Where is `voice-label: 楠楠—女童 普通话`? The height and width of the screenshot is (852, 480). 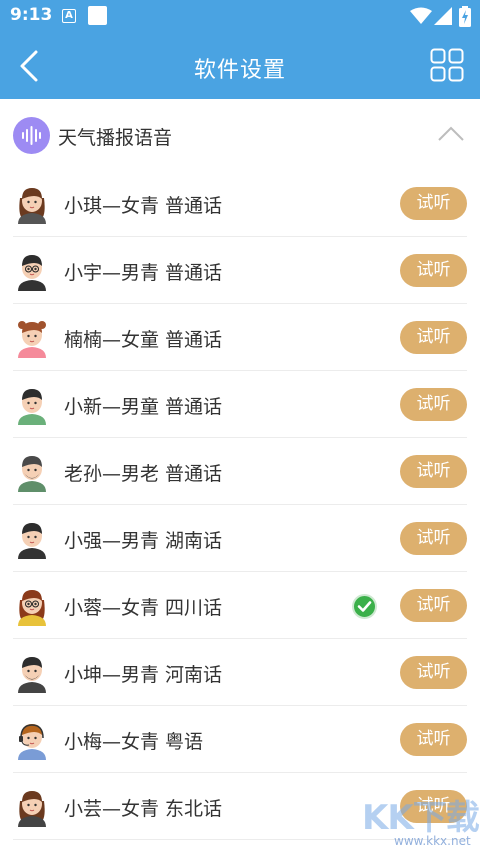 voice-label: 楠楠—女童 普通话 is located at coordinates (143, 340).